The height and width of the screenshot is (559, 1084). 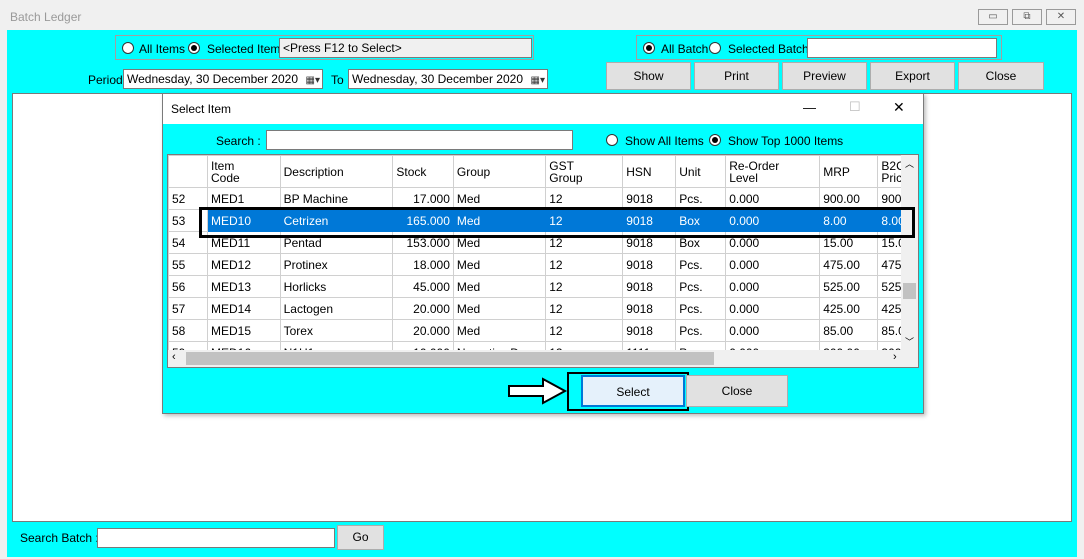 I want to click on table-cell: MED15, so click(x=244, y=330).